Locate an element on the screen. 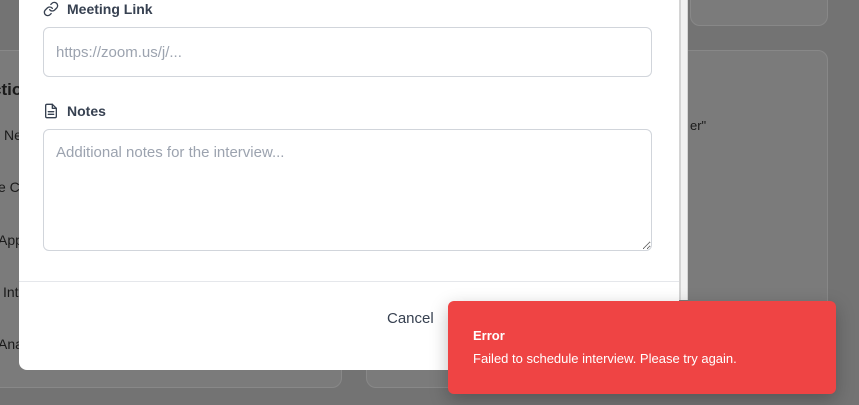  meeting-link-label-text: Meeting Link is located at coordinates (110, 9).